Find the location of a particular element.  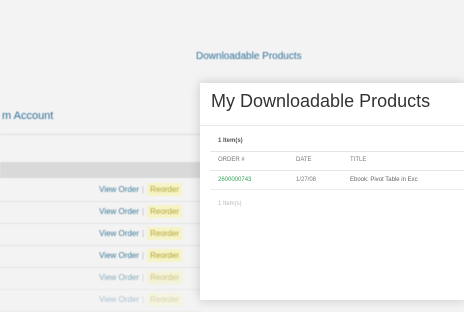

column-header-title: TITLE is located at coordinates (358, 160).